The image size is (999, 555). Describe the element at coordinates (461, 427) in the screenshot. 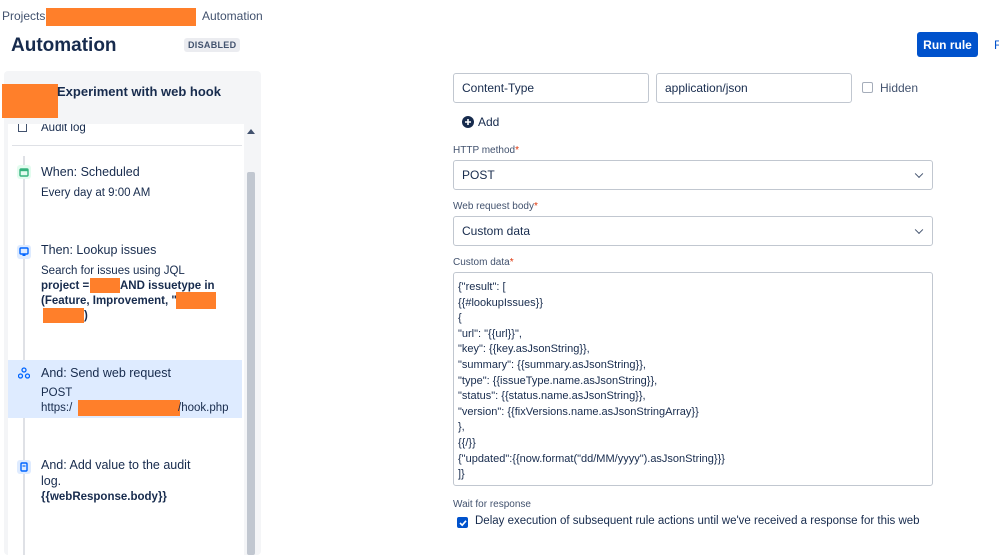

I see `code-line: },` at that location.